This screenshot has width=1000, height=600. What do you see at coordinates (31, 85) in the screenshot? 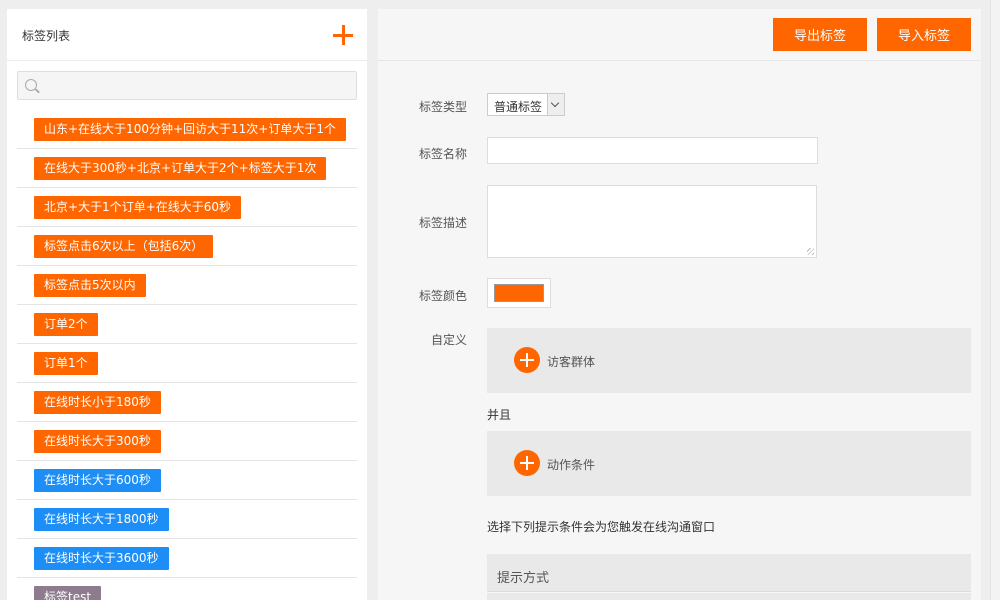
I see `search-icon` at bounding box center [31, 85].